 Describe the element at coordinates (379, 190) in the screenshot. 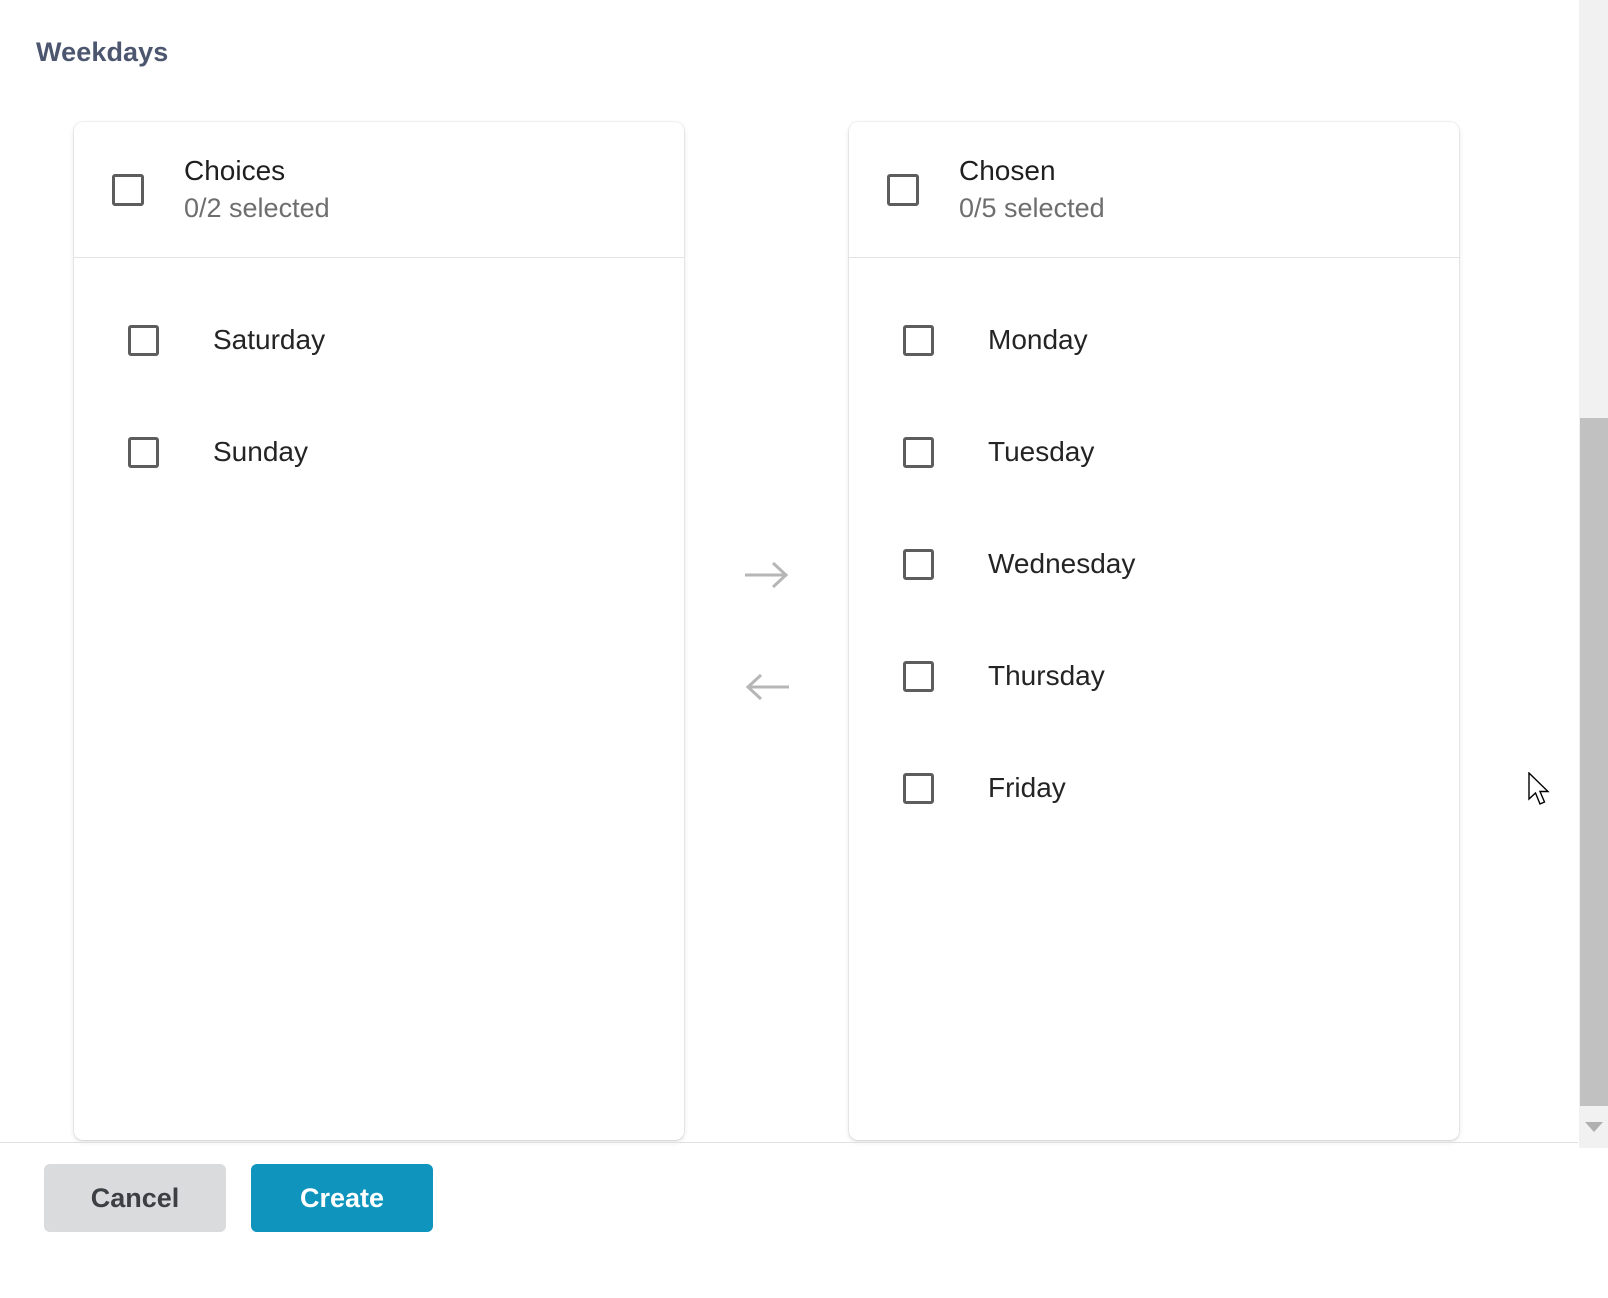

I see `choices-panel-header: Choices 0/2 selected` at that location.